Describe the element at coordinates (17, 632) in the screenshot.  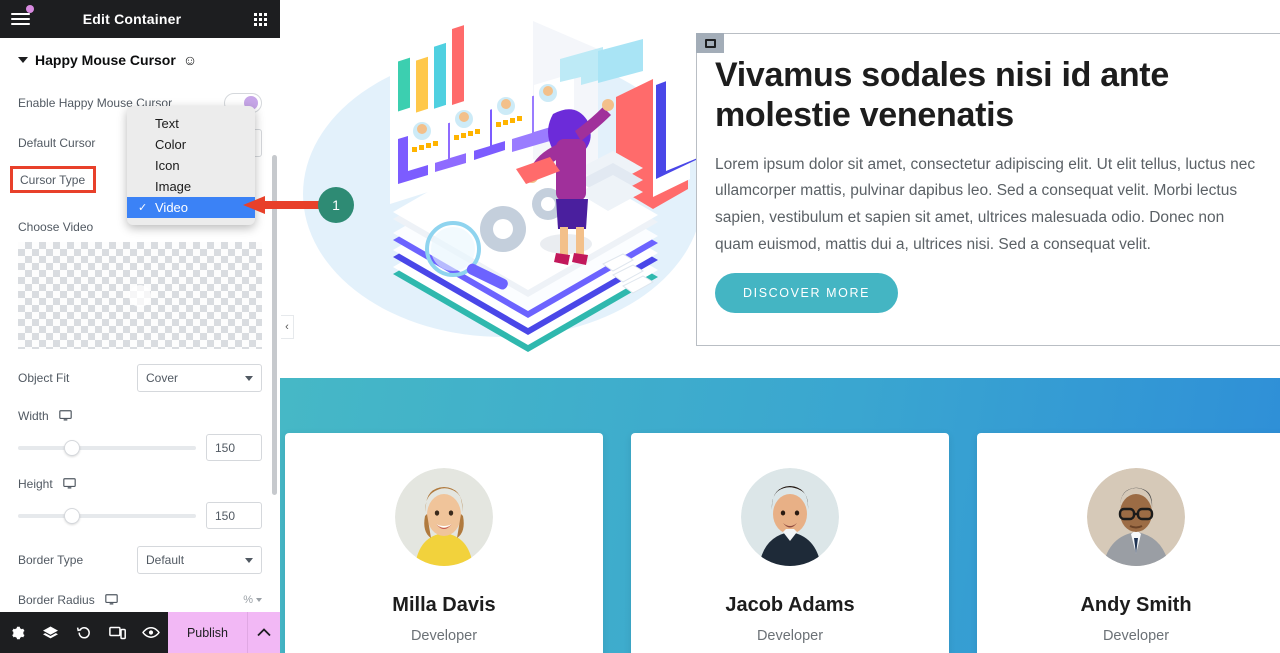
I see `gear-icon` at that location.